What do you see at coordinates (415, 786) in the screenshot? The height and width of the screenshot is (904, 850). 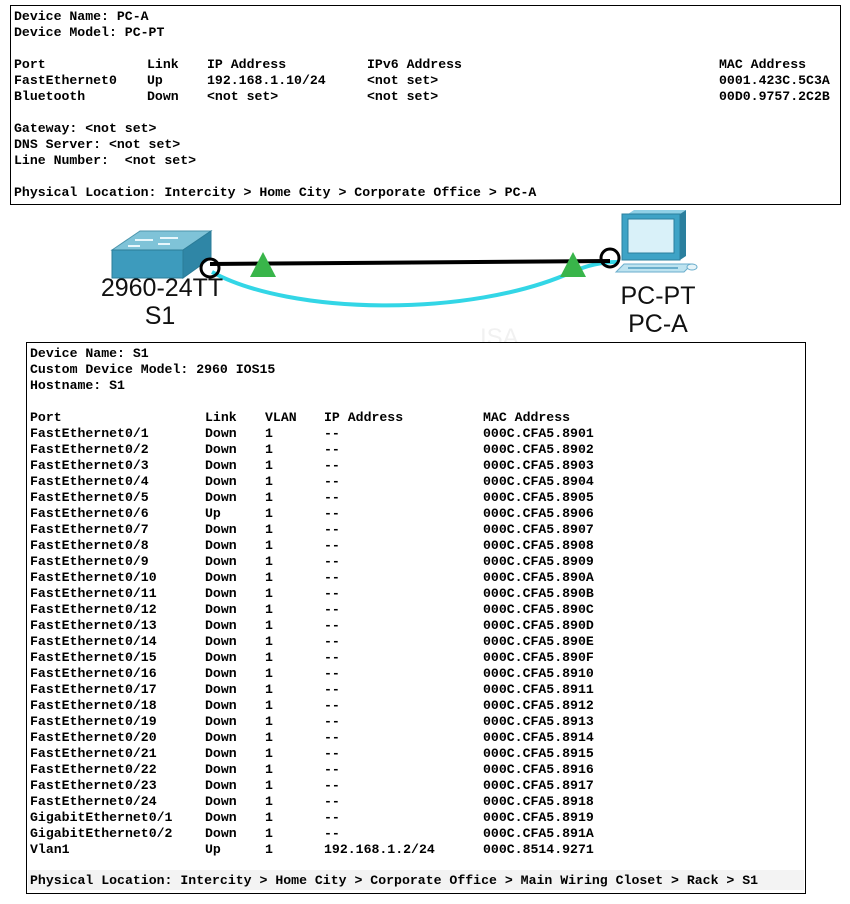 I see `table-row: FastEthernet0/23 Down 1 -- 000C.CFA5.8917` at bounding box center [415, 786].